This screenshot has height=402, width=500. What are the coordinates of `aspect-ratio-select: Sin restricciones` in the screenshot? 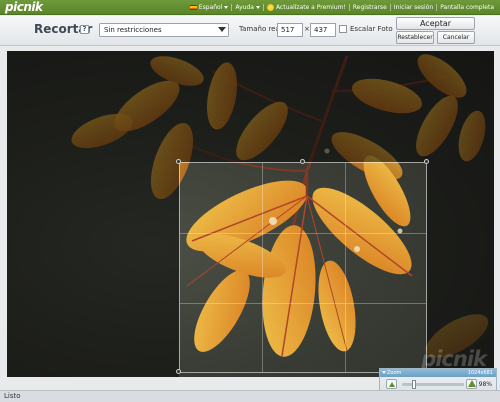 It's located at (164, 30).